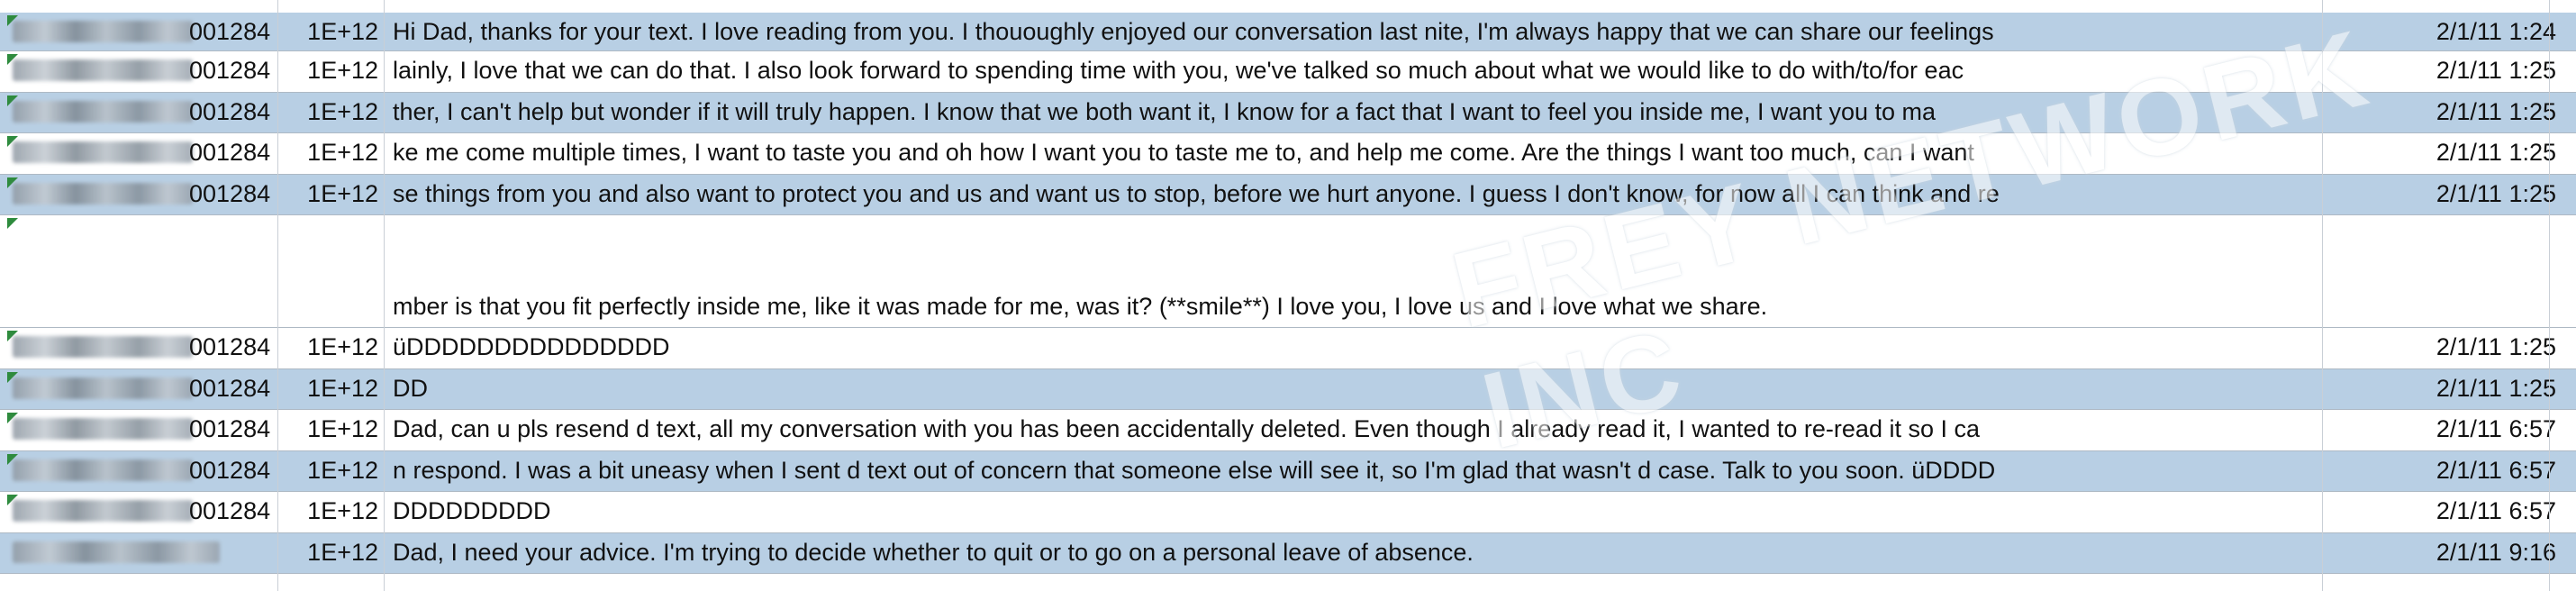  What do you see at coordinates (1353, 389) in the screenshot?
I see `message-cell: DD` at bounding box center [1353, 389].